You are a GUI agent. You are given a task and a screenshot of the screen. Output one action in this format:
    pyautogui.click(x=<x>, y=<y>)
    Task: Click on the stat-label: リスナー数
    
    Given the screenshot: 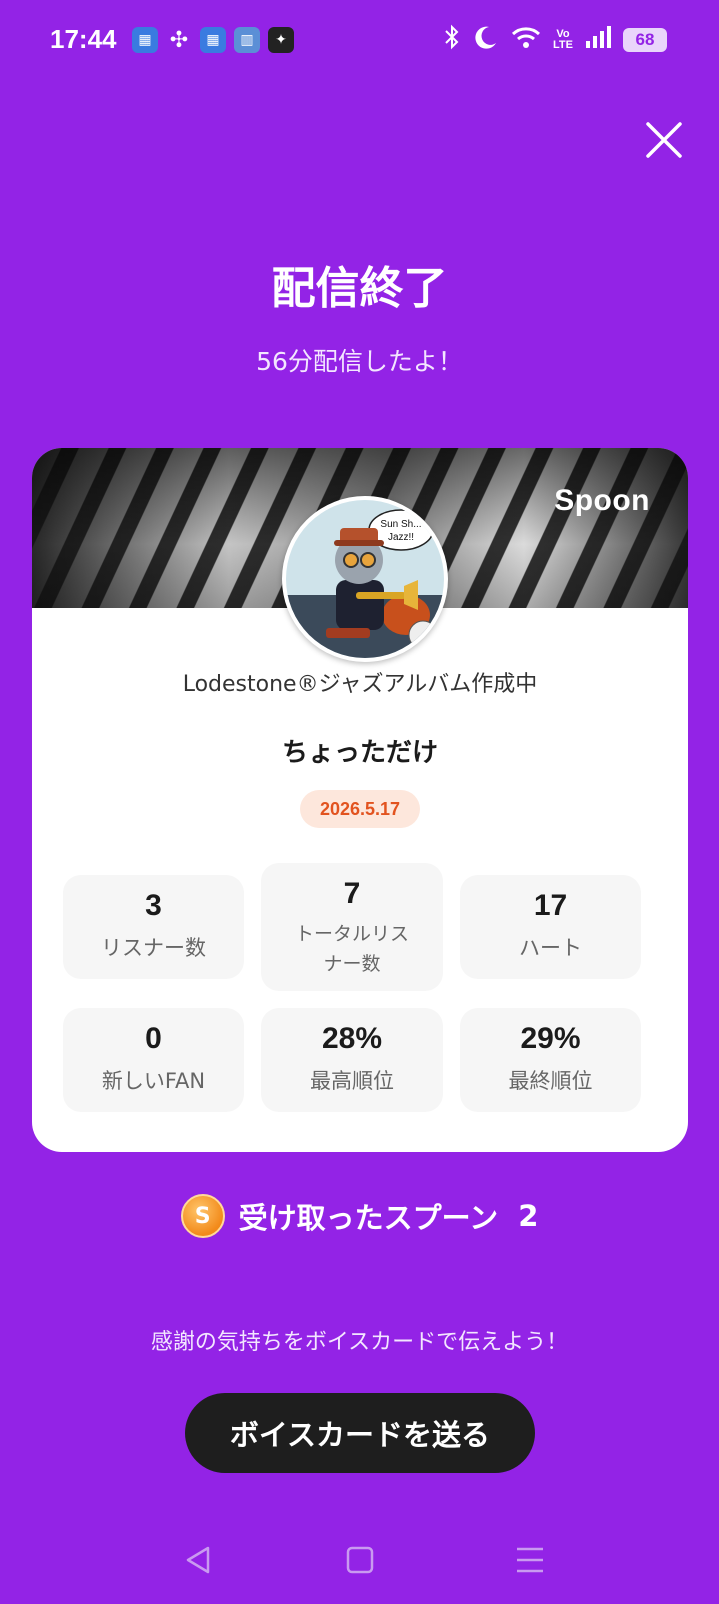 What is the action you would take?
    pyautogui.click(x=153, y=948)
    